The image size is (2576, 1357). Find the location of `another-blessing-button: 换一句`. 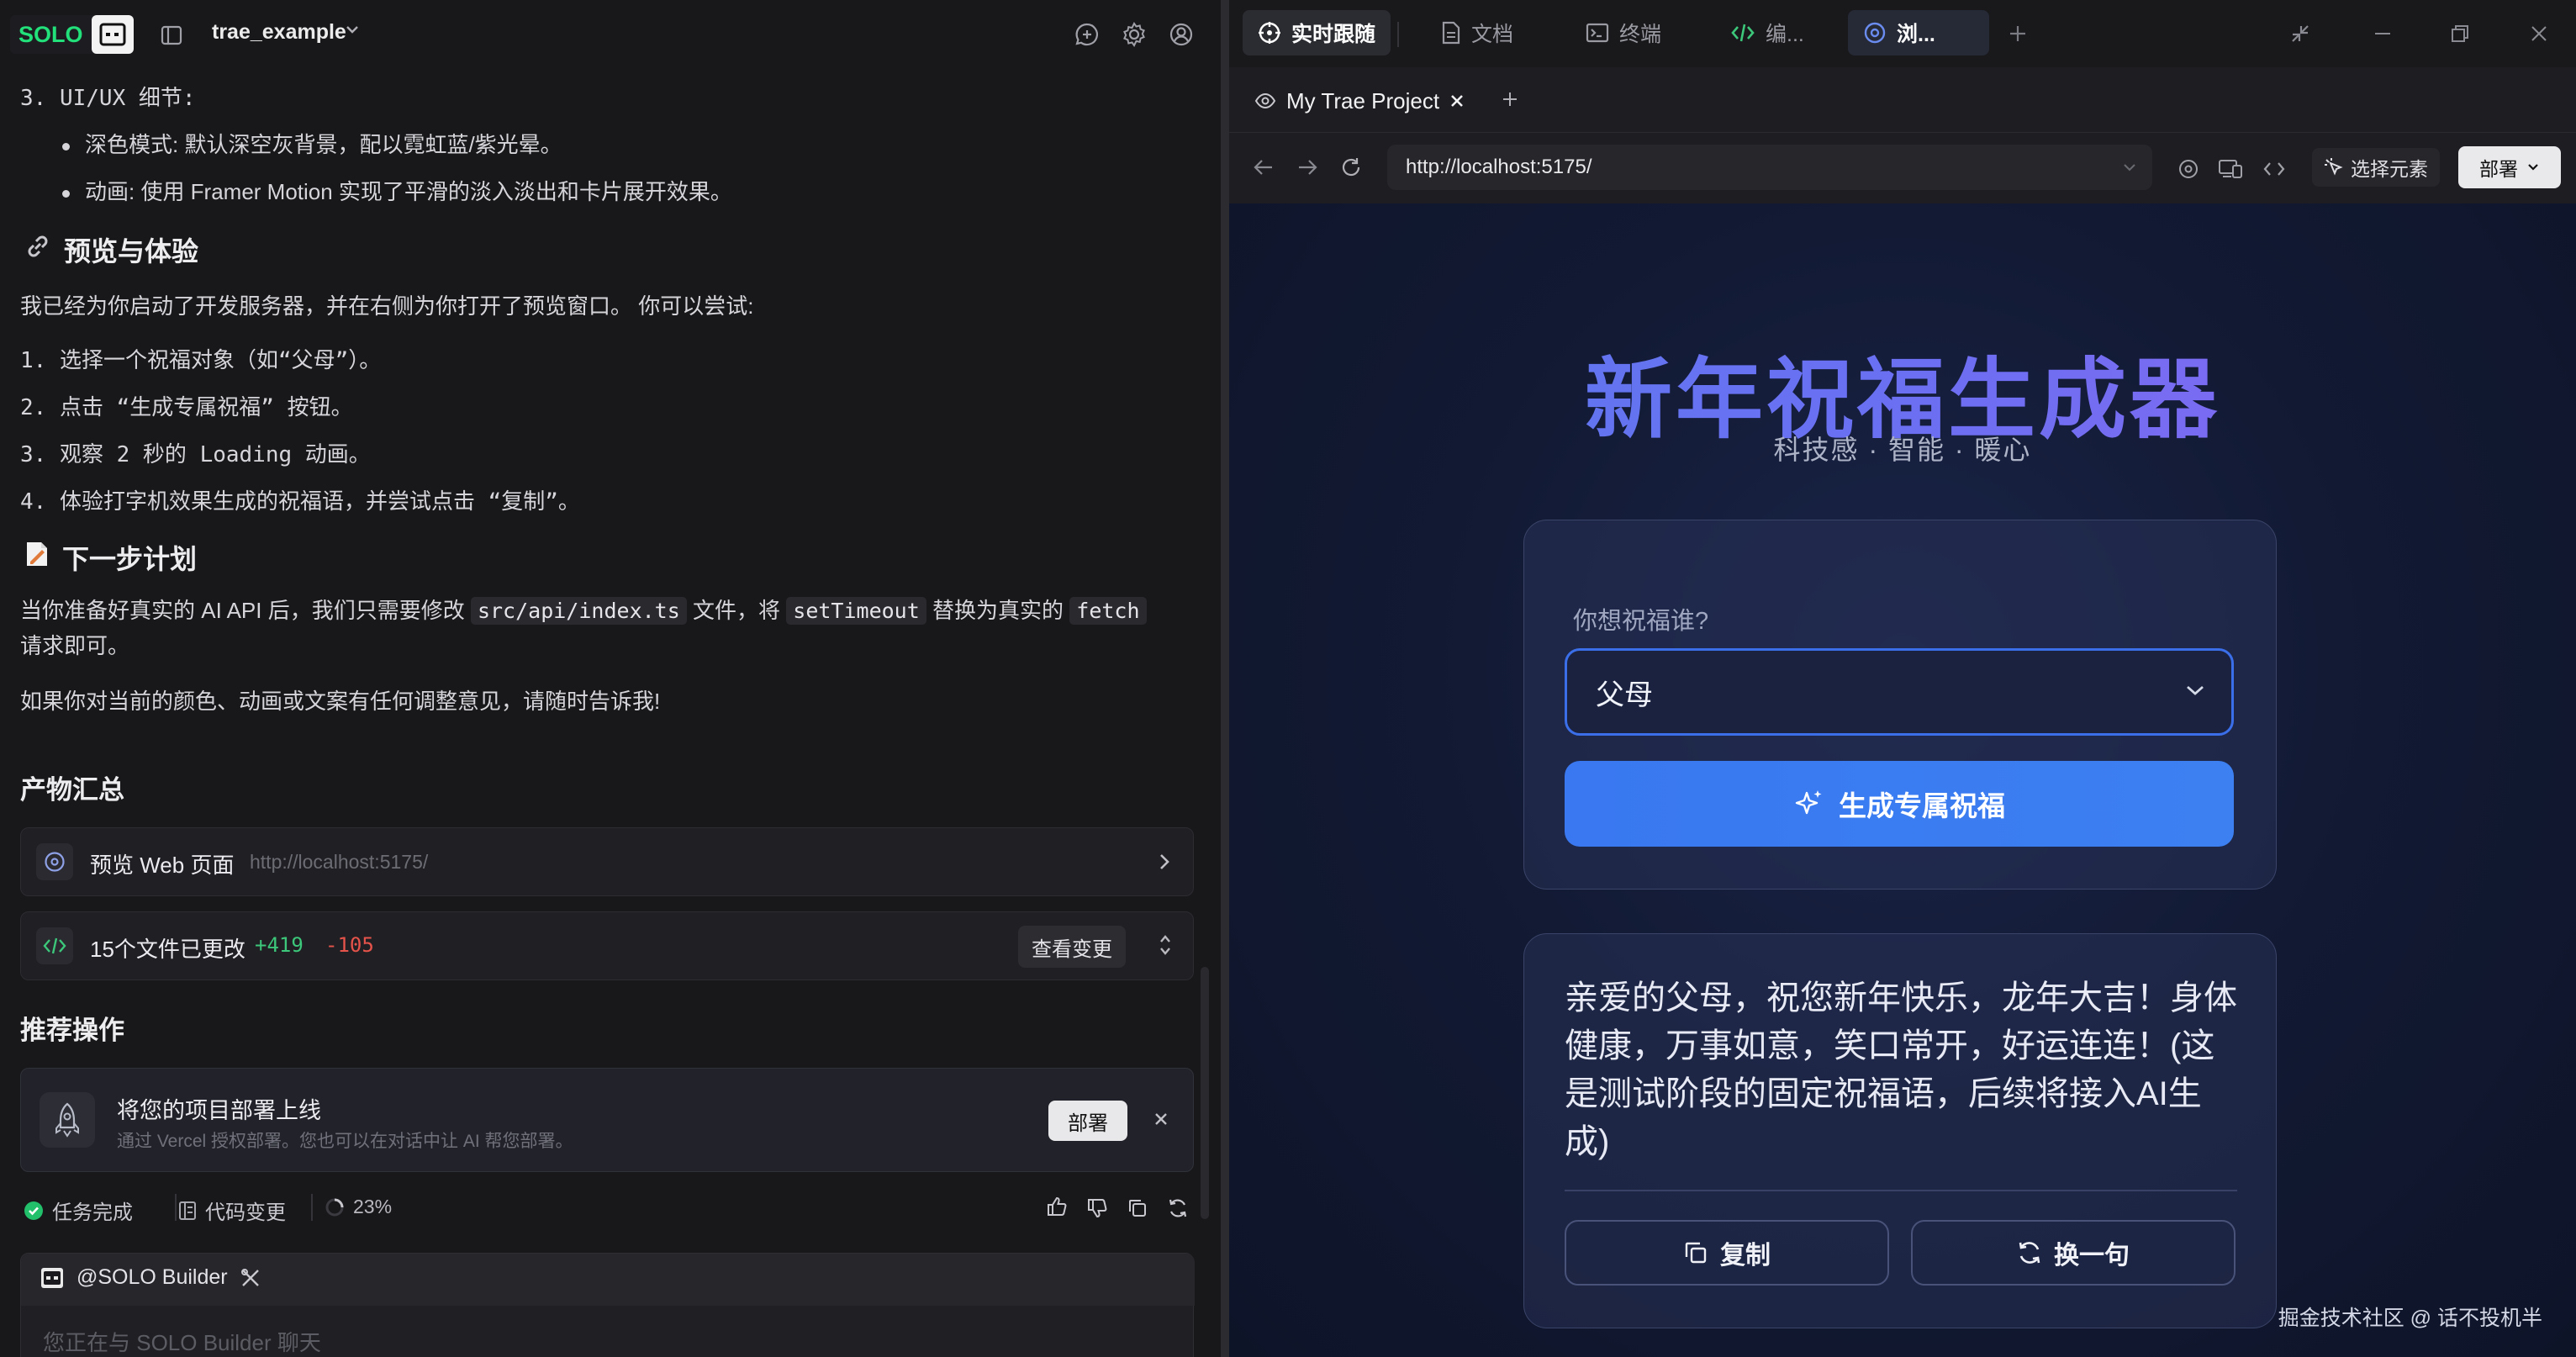

another-blessing-button: 换一句 is located at coordinates (2073, 1253).